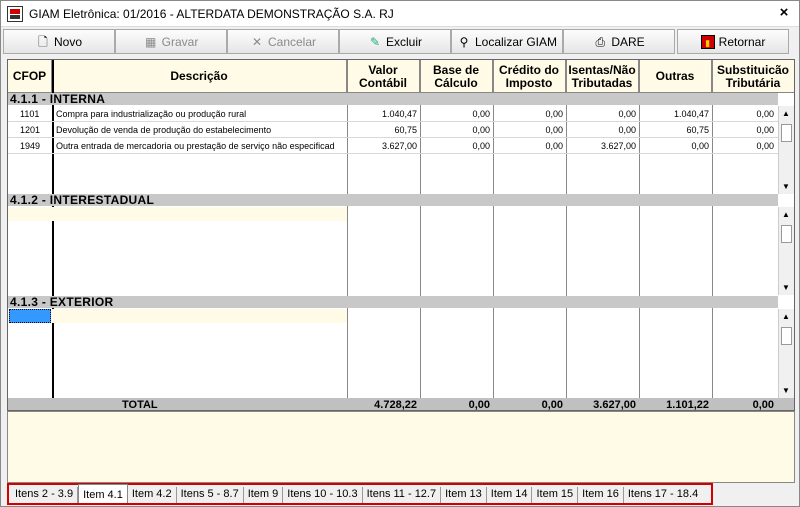 This screenshot has width=800, height=507. Describe the element at coordinates (786, 353) in the screenshot. I see `scrollbar-exterior: ▲ ▼` at that location.